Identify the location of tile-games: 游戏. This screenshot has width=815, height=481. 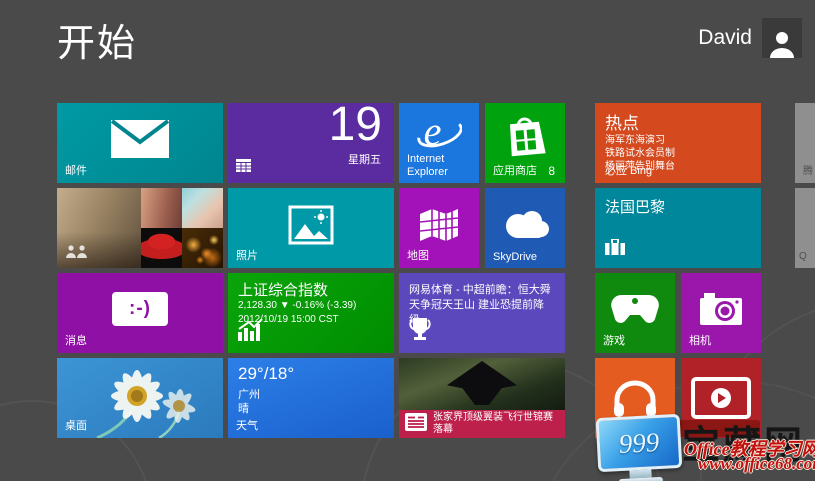
(635, 313).